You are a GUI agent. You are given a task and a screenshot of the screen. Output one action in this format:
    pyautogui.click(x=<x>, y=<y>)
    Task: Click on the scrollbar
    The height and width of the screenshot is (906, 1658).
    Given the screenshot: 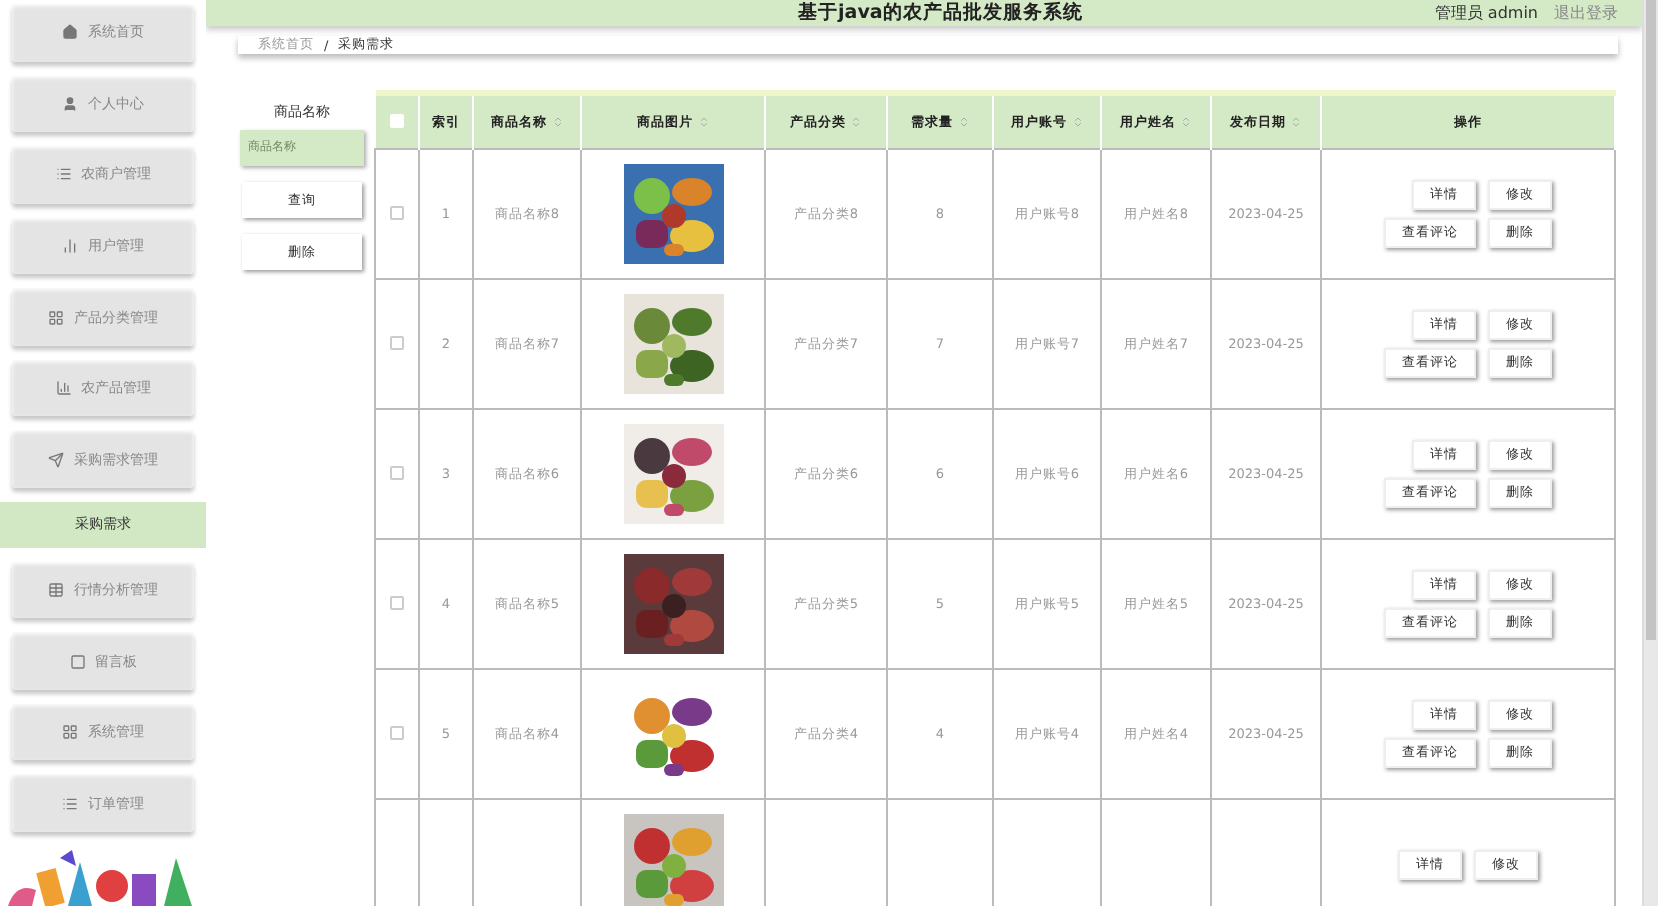 What is the action you would take?
    pyautogui.click(x=1650, y=453)
    